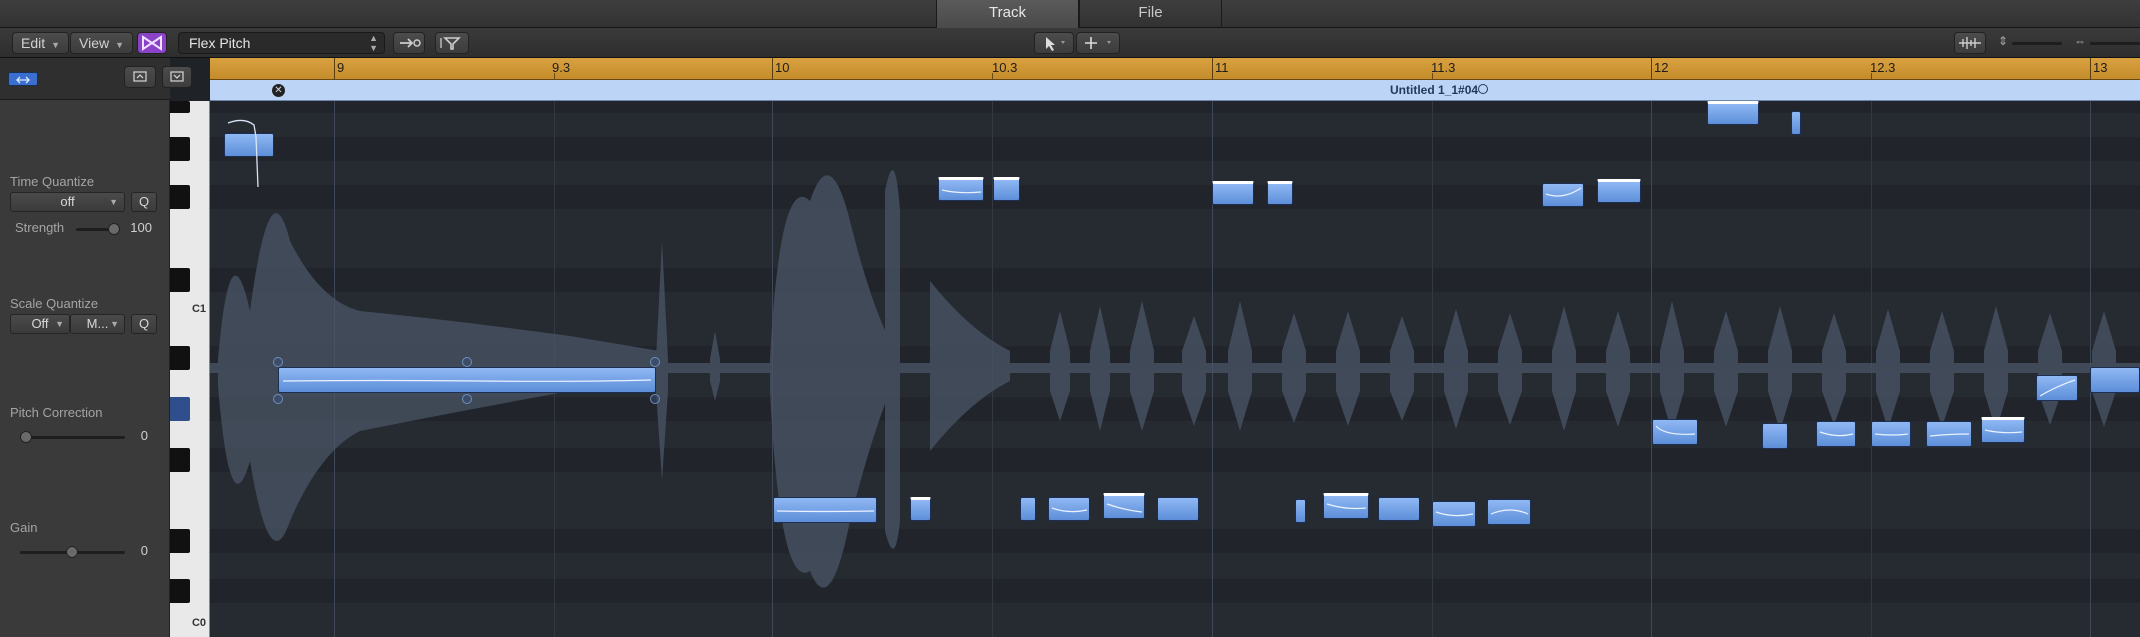 The image size is (2140, 637). Describe the element at coordinates (409, 43) in the screenshot. I see `midi-out-icon` at that location.